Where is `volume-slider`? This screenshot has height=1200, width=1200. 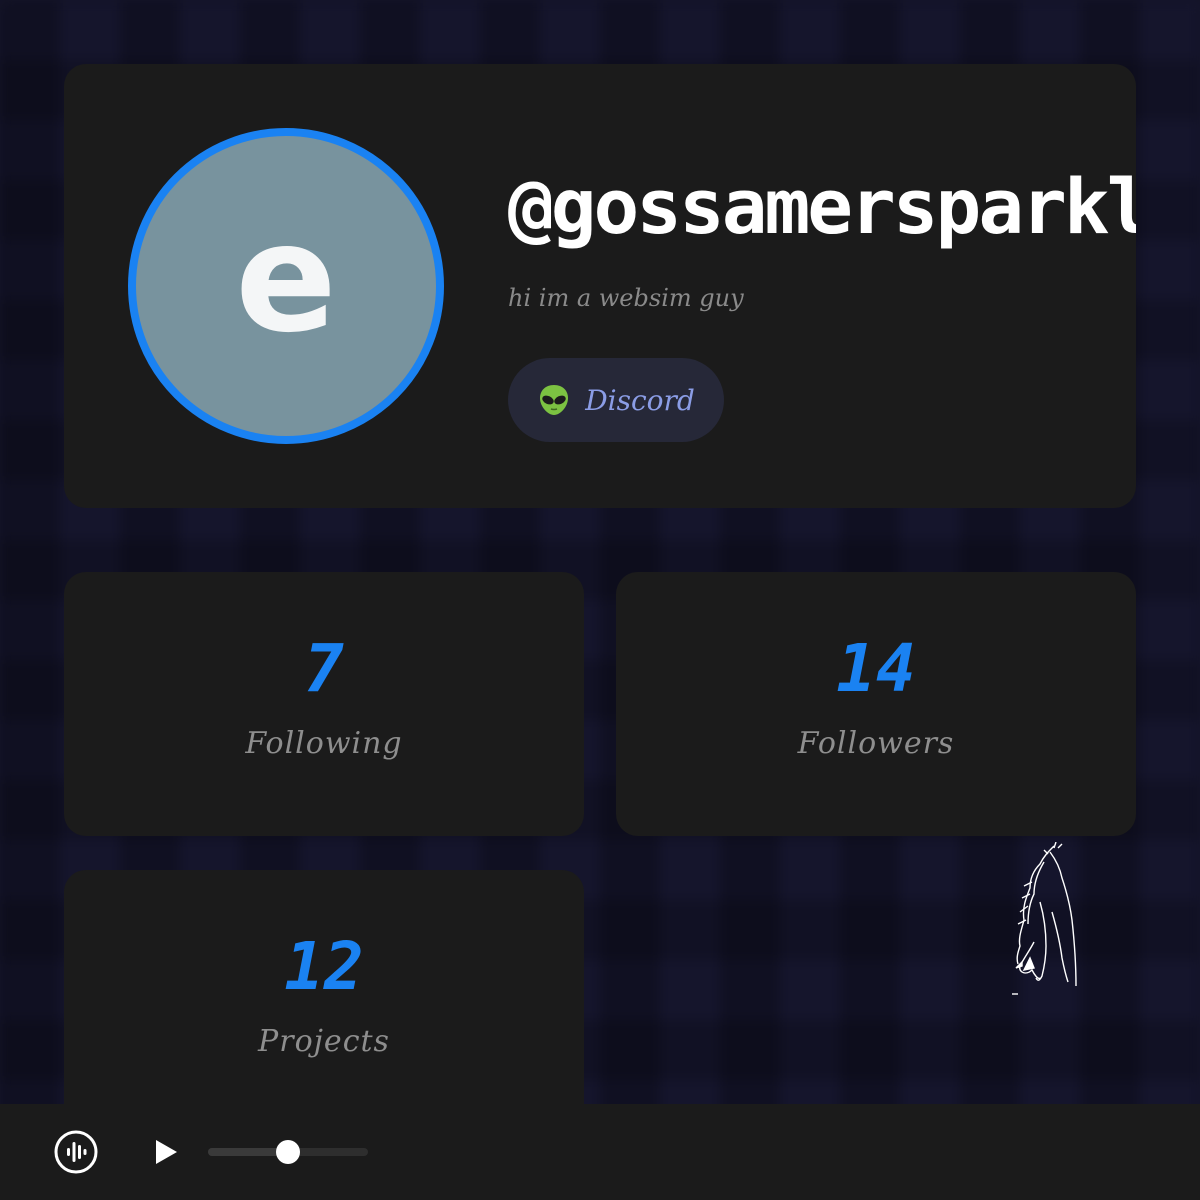
volume-slider is located at coordinates (288, 1152).